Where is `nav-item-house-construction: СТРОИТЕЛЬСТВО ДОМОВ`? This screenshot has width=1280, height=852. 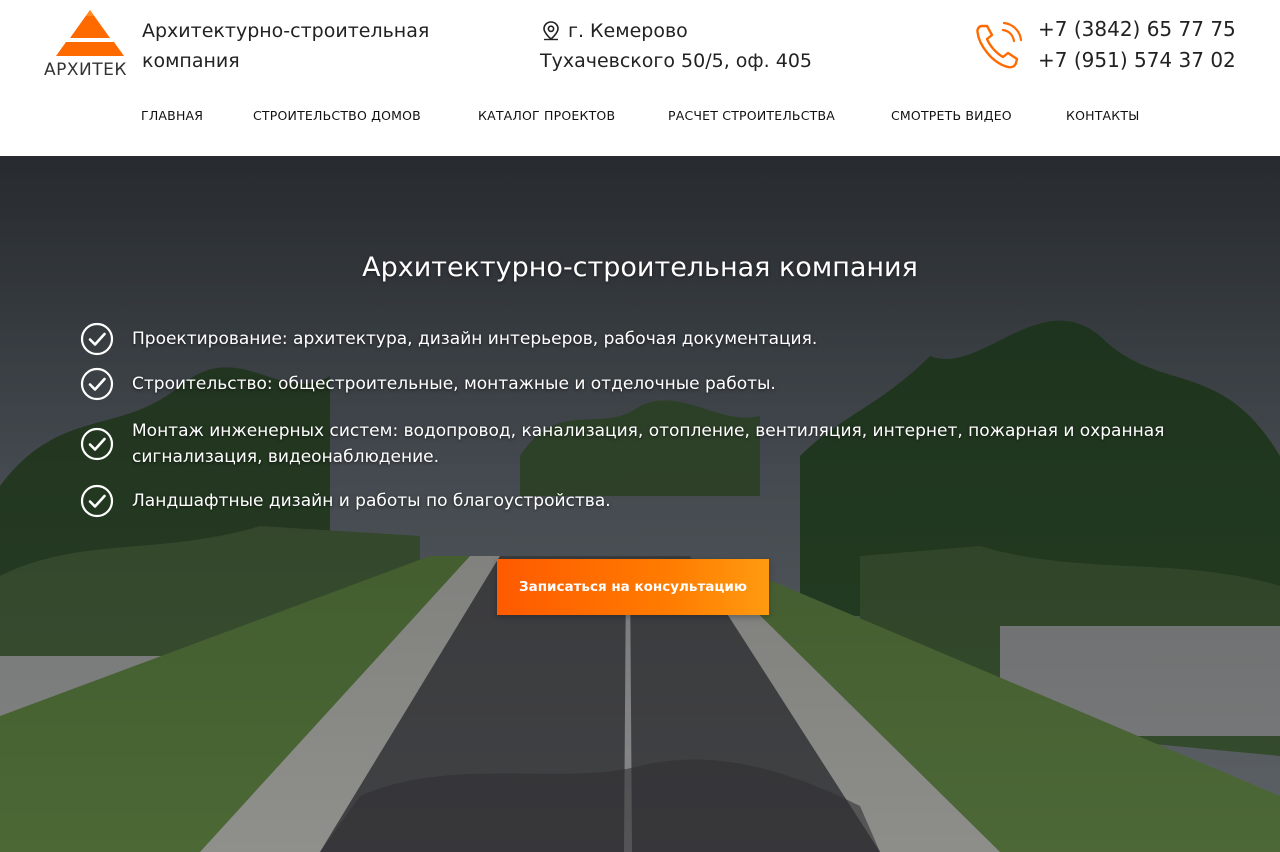 nav-item-house-construction: СТРОИТЕЛЬСТВО ДОМОВ is located at coordinates (337, 115).